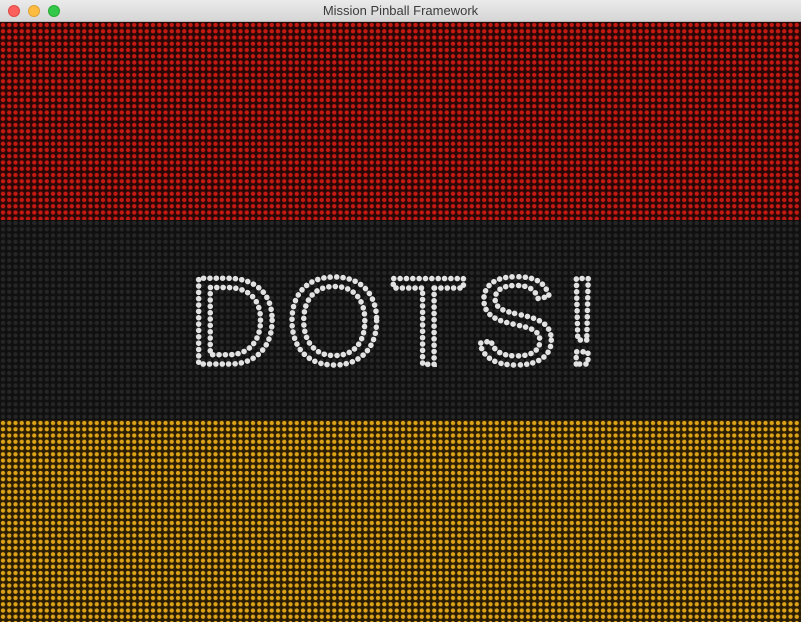 The image size is (801, 622). I want to click on title-bar: Mission Pinball Framework, so click(400, 11).